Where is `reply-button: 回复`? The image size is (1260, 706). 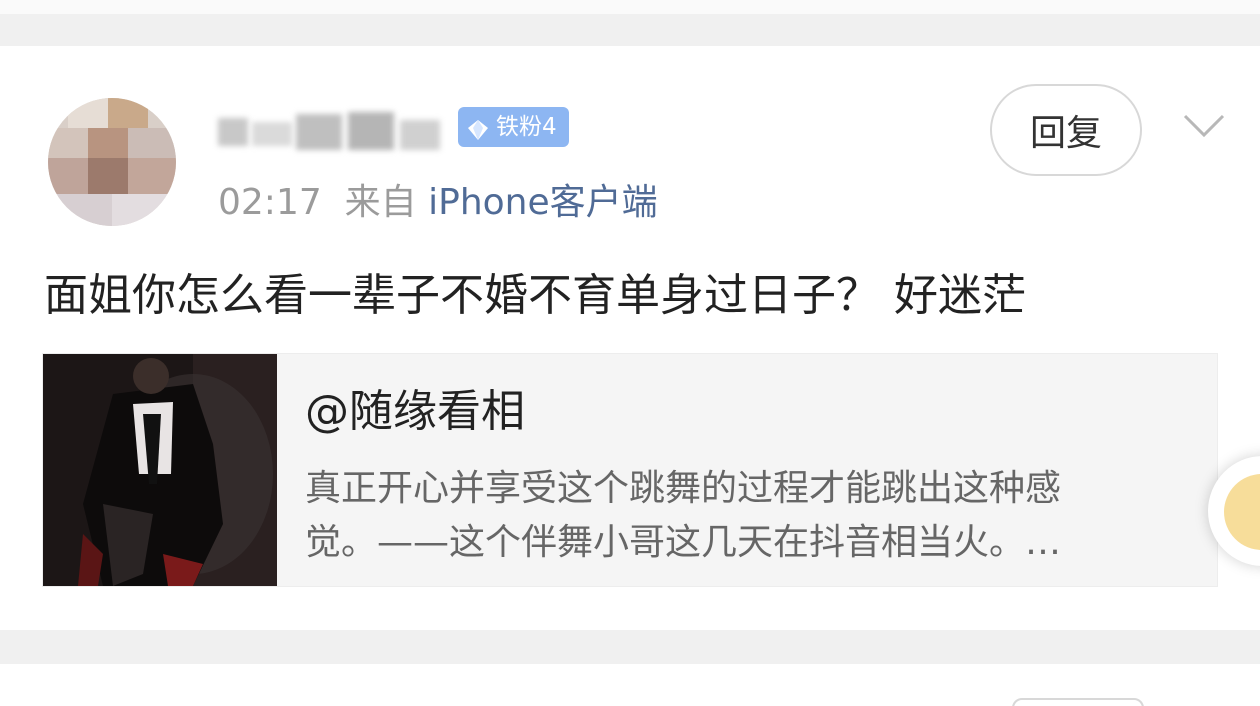
reply-button: 回复 is located at coordinates (1066, 130).